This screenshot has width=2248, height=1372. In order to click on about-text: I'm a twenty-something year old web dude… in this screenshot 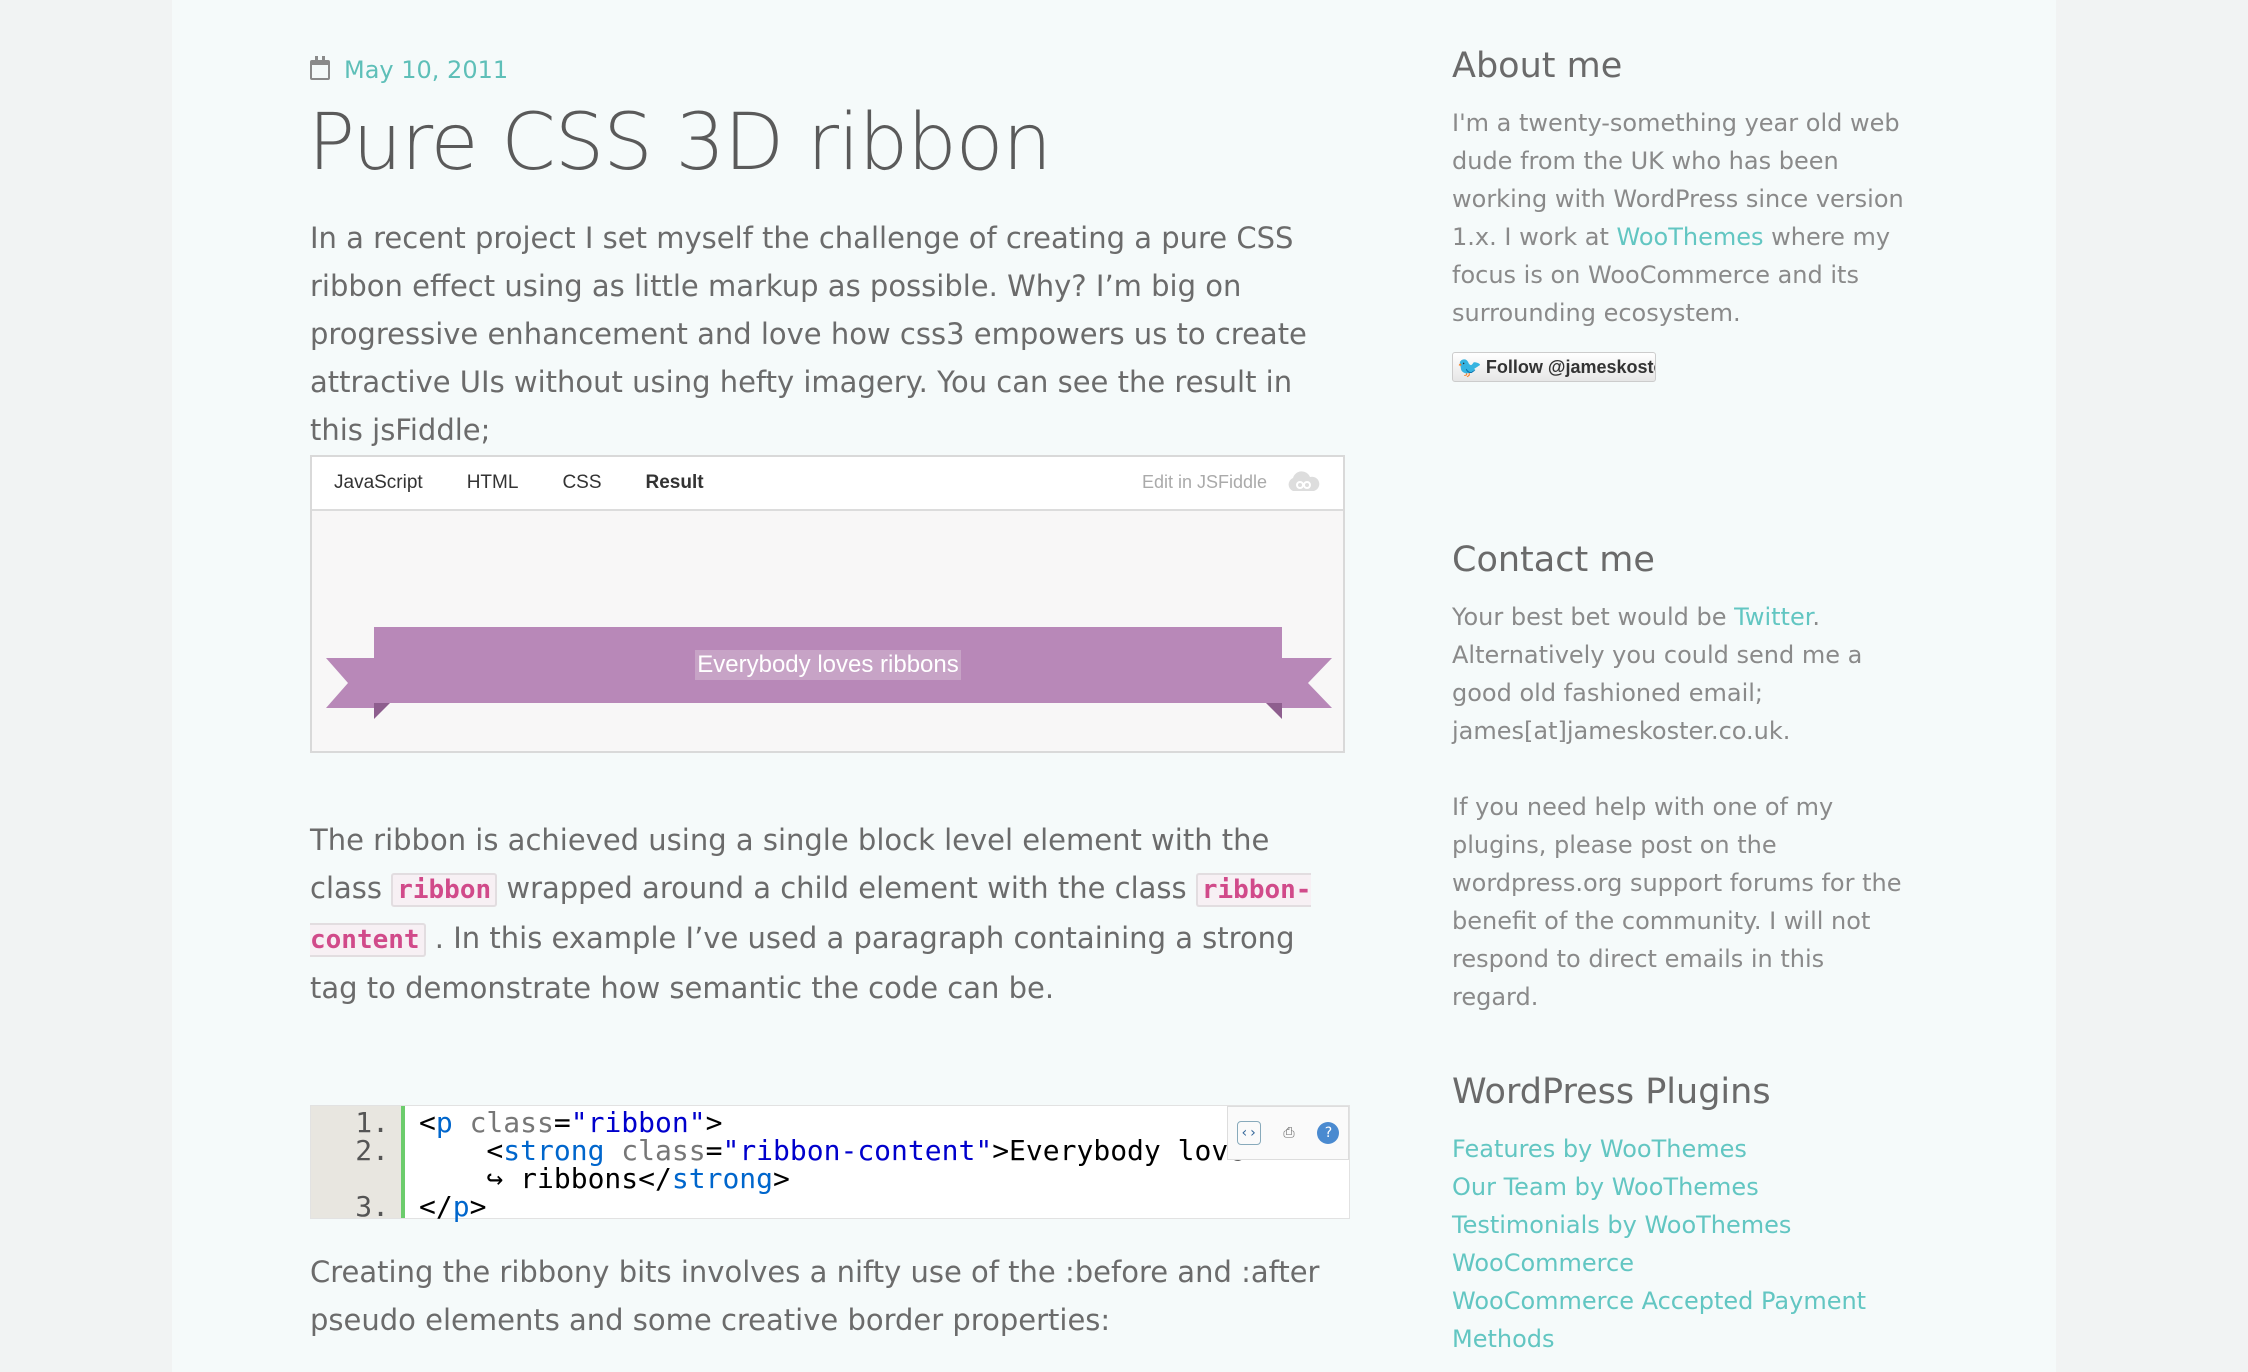, I will do `click(1678, 218)`.